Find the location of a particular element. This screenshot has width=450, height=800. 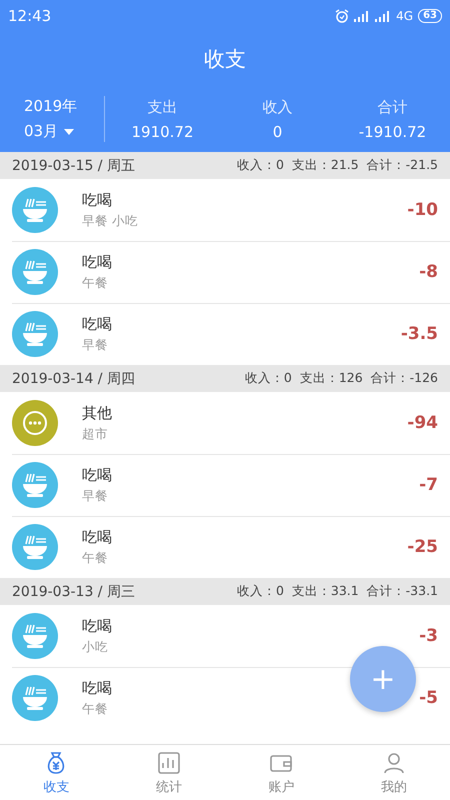

entry-amount: -8 is located at coordinates (428, 272).